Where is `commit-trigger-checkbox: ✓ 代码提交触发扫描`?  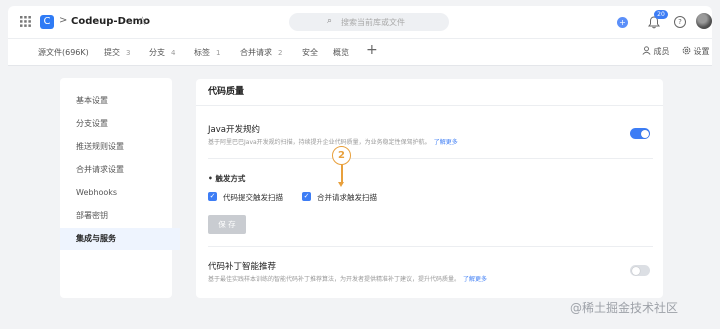
commit-trigger-checkbox: ✓ 代码提交触发扫描 is located at coordinates (253, 197).